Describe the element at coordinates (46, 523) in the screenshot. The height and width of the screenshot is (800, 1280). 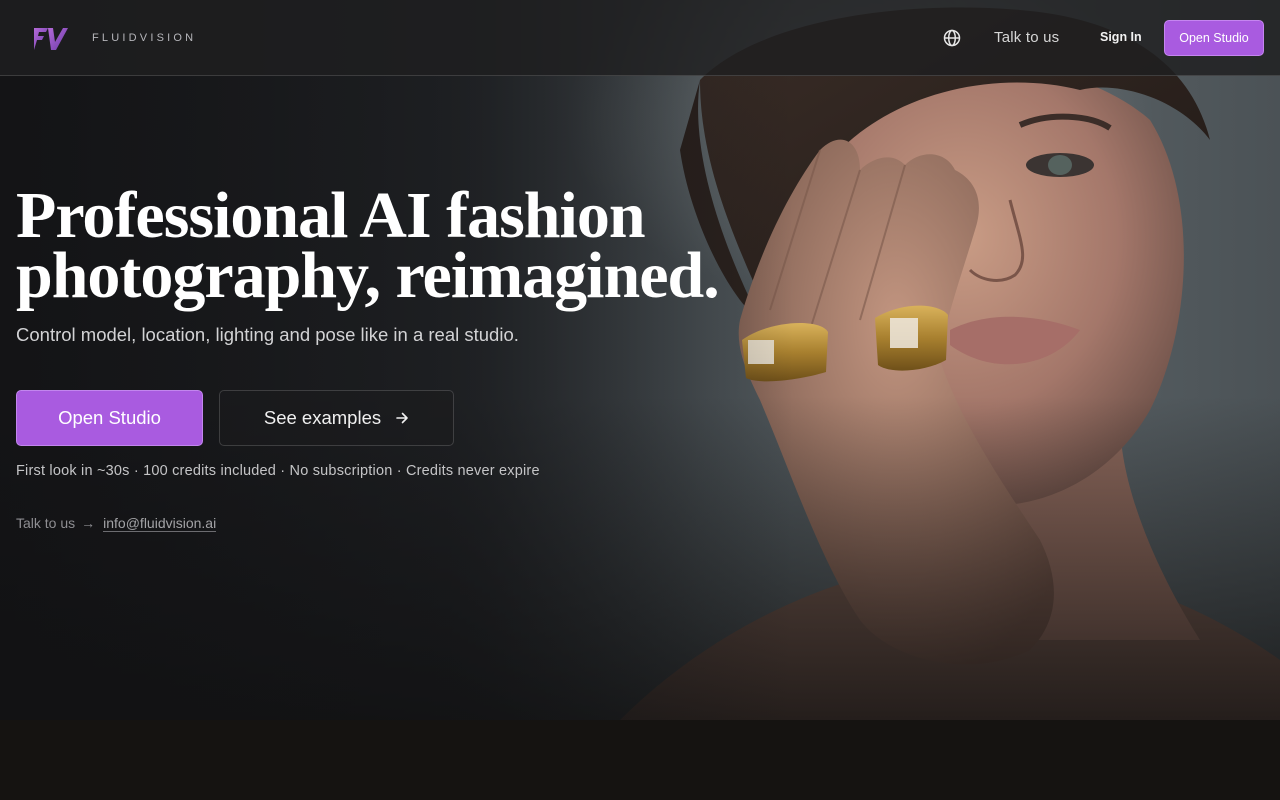
I see `contact-label: Talk to us` at that location.